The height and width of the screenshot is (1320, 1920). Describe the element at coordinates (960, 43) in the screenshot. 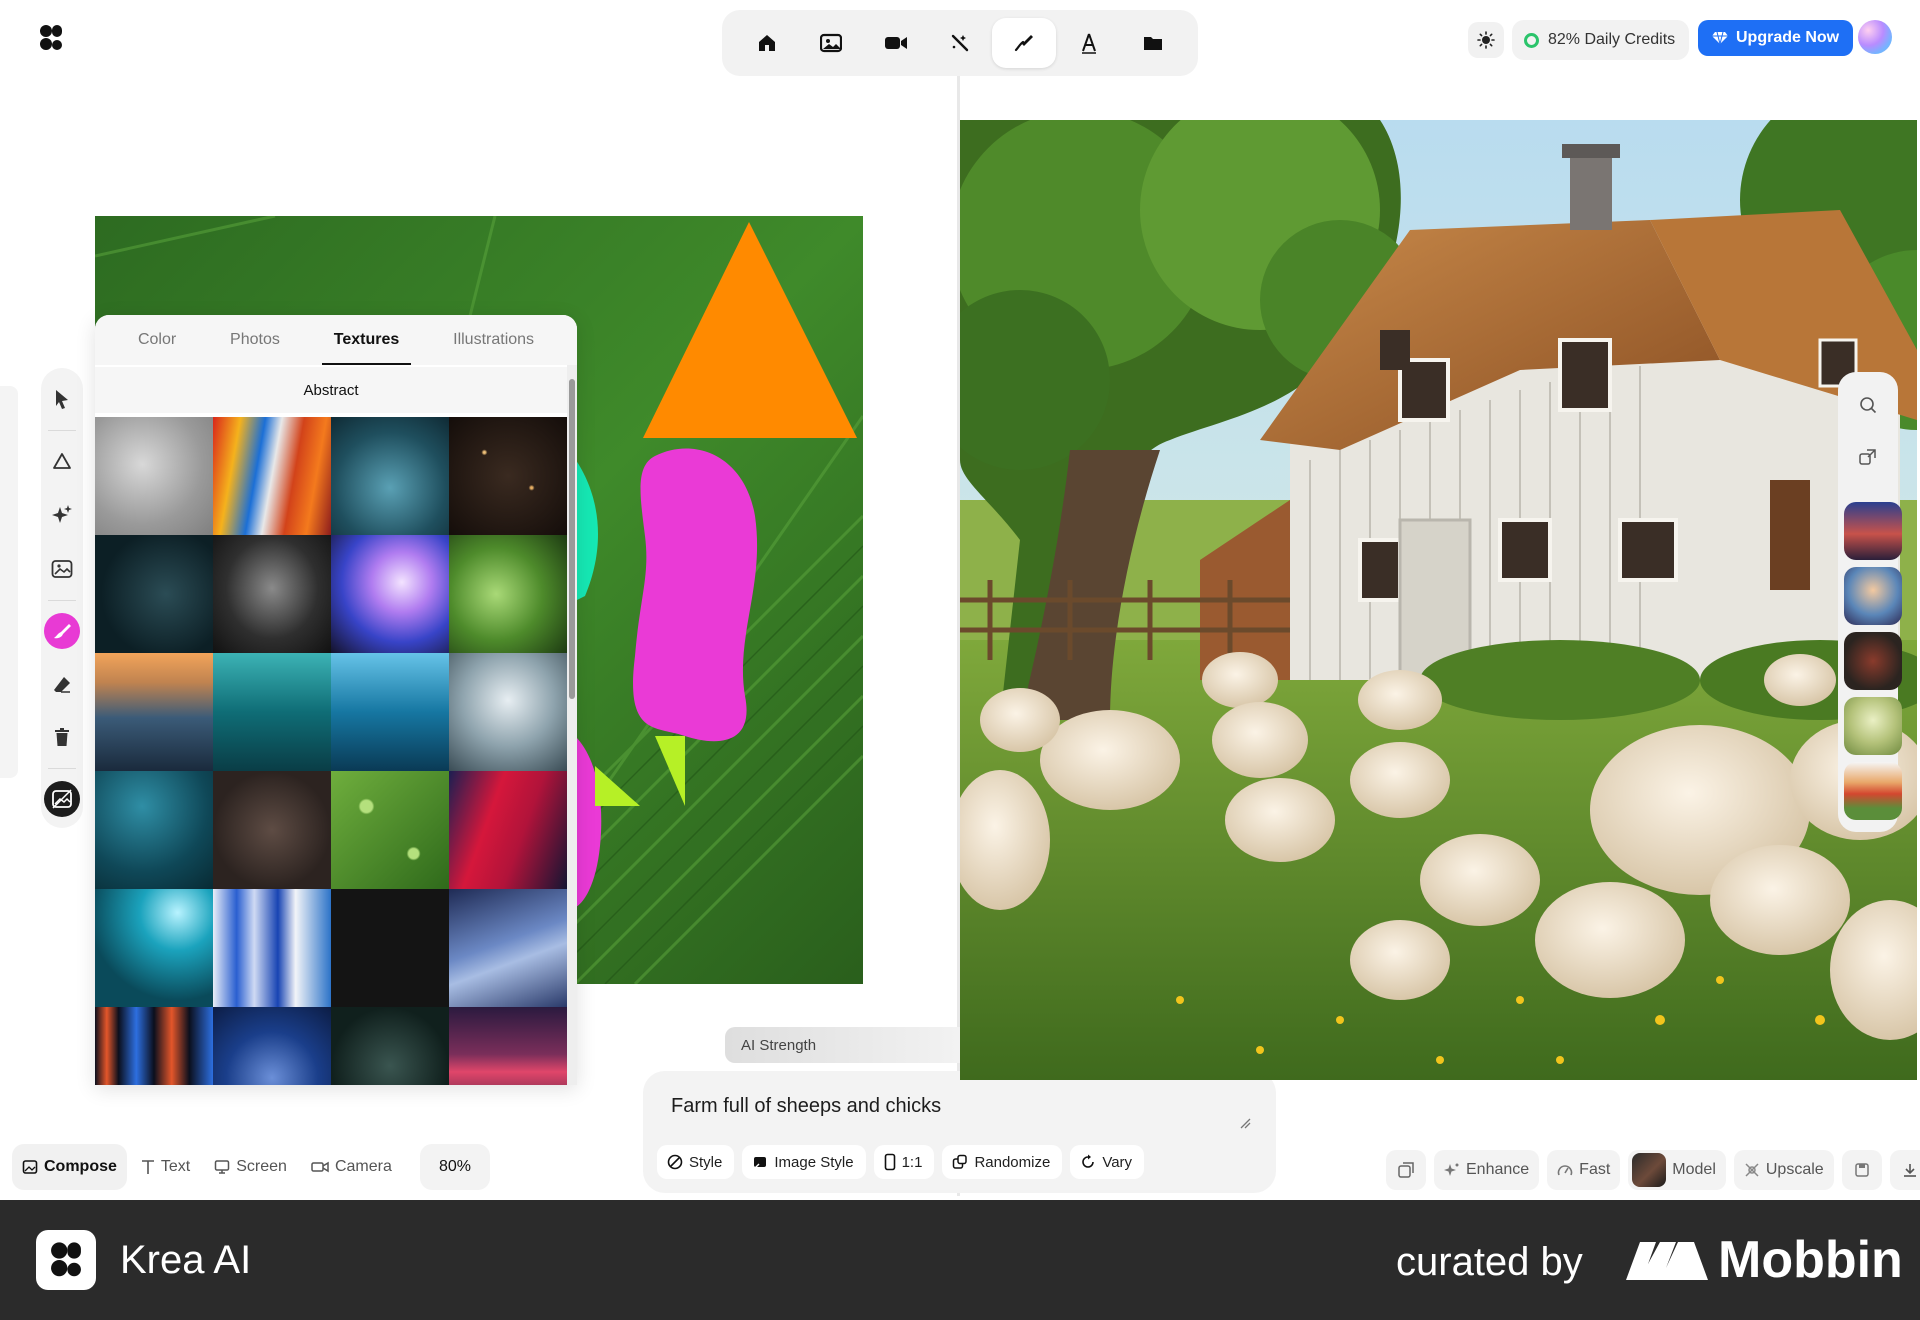

I see `enhance-tool-button` at that location.